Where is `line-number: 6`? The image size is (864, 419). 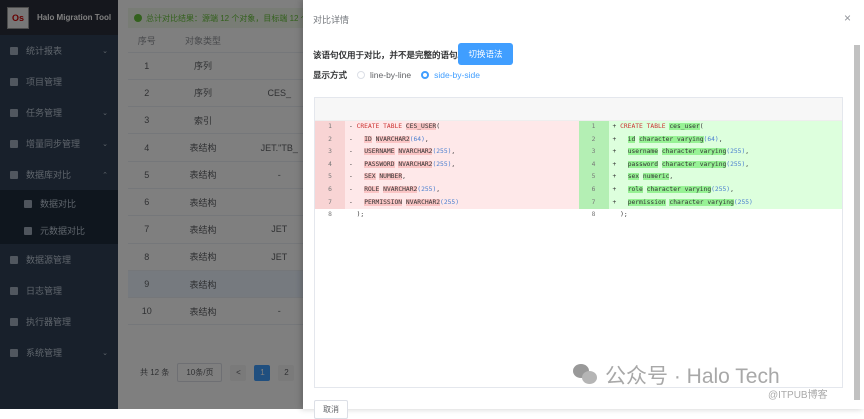
line-number: 6 is located at coordinates (330, 190).